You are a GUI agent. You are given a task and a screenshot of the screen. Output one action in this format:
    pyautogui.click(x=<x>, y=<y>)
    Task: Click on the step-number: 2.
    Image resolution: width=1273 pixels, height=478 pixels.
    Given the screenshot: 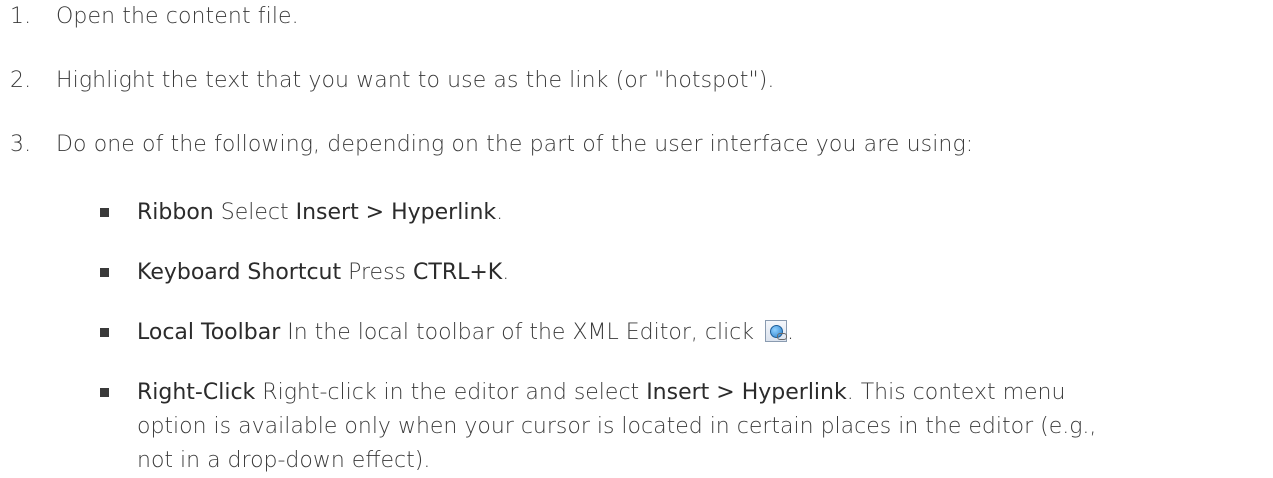 What is the action you would take?
    pyautogui.click(x=21, y=80)
    